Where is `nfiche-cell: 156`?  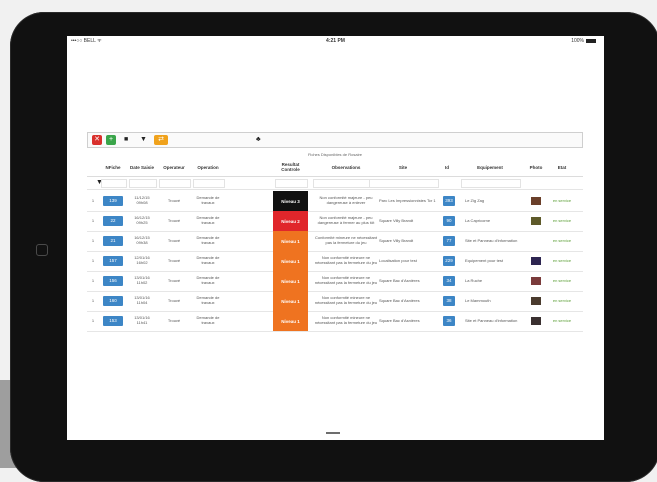
nfiche-cell: 156 is located at coordinates (113, 281).